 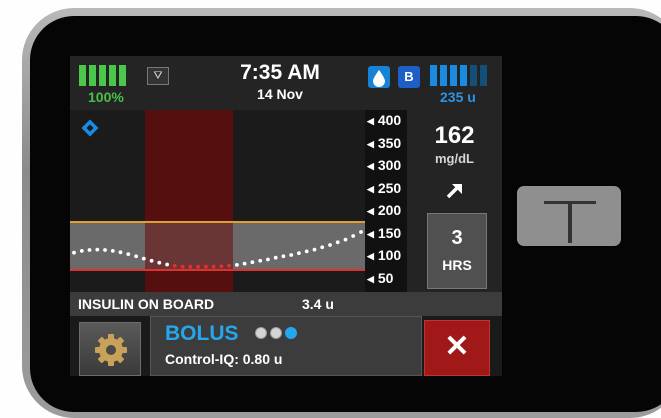 I want to click on bg-unit: mg/dL, so click(x=454, y=158).